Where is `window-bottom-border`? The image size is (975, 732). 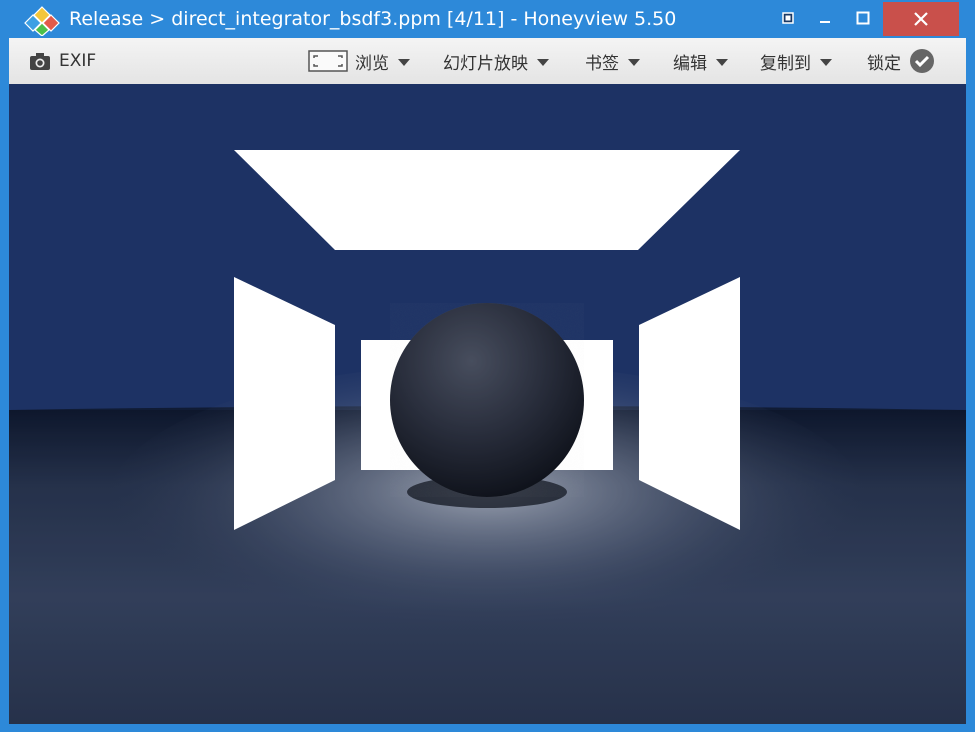
window-bottom-border is located at coordinates (487, 728).